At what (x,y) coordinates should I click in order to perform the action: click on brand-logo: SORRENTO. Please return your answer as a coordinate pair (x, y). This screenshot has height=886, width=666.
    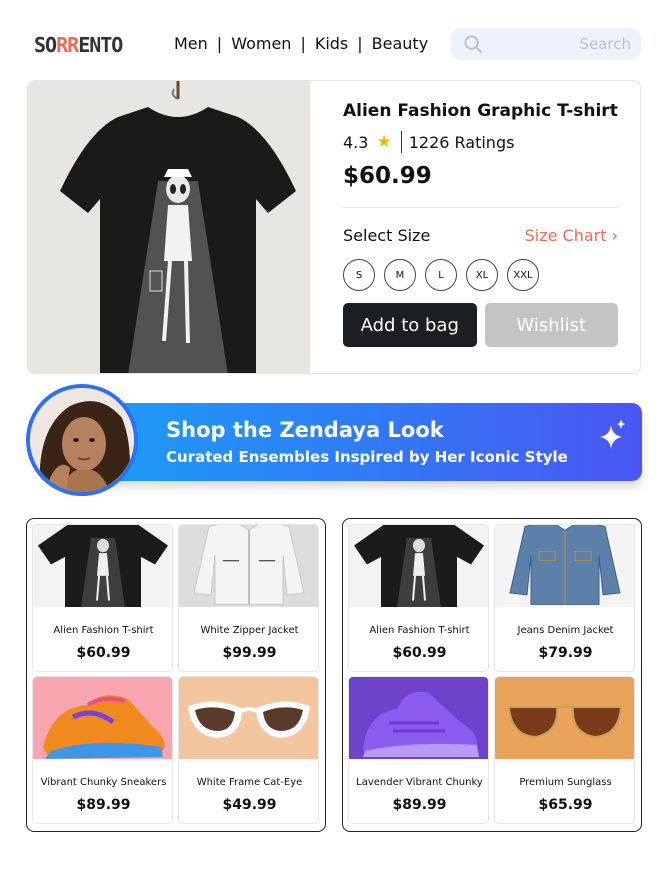
    Looking at the image, I should click on (78, 45).